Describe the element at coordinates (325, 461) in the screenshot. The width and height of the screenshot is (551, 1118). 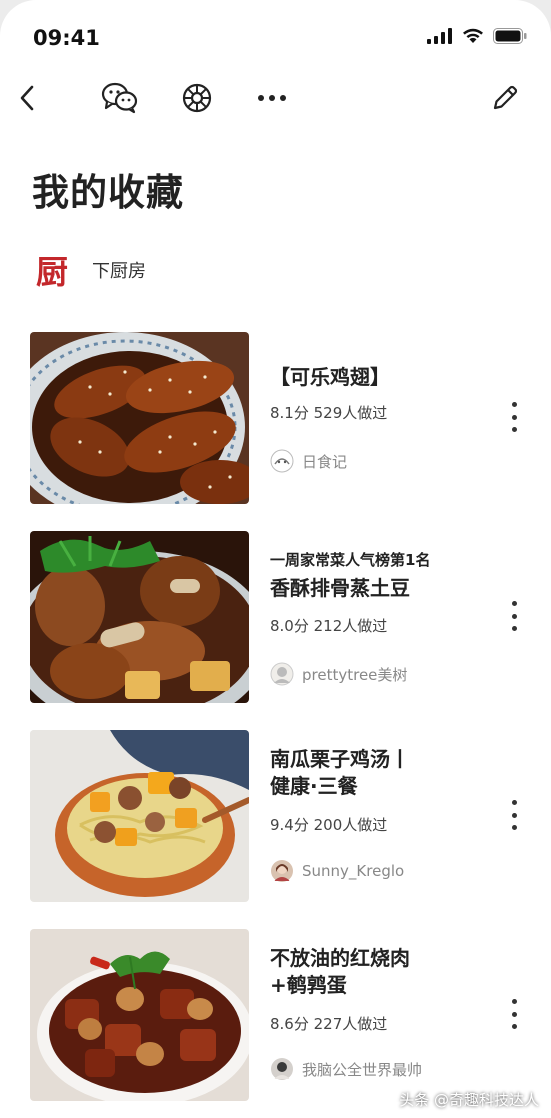
I see `author-name: 日食记` at that location.